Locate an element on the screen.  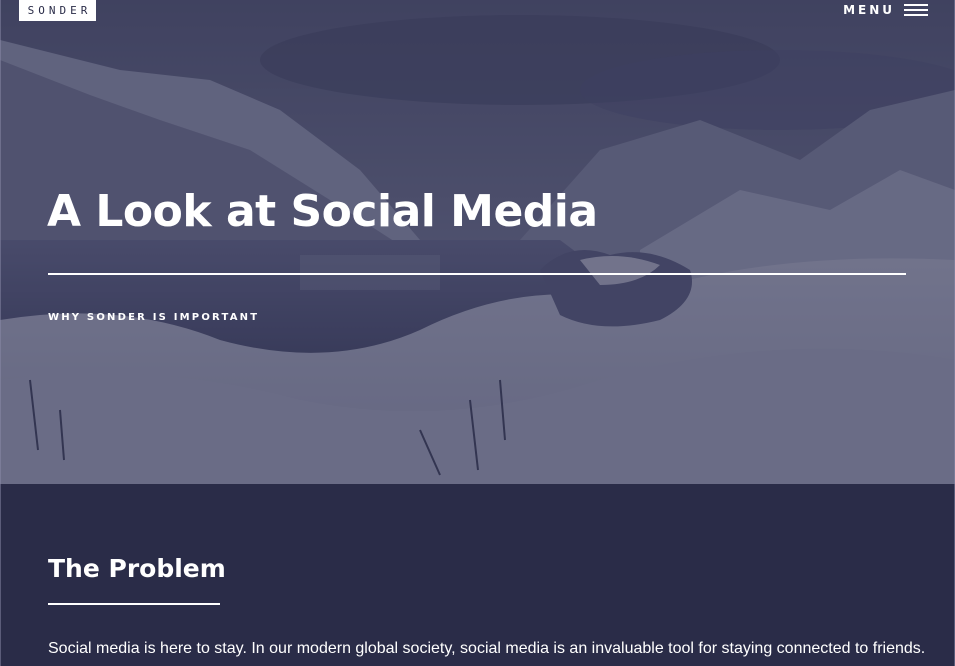
page-subtitle: WHY SONDER IS IMPORTANT is located at coordinates (154, 317).